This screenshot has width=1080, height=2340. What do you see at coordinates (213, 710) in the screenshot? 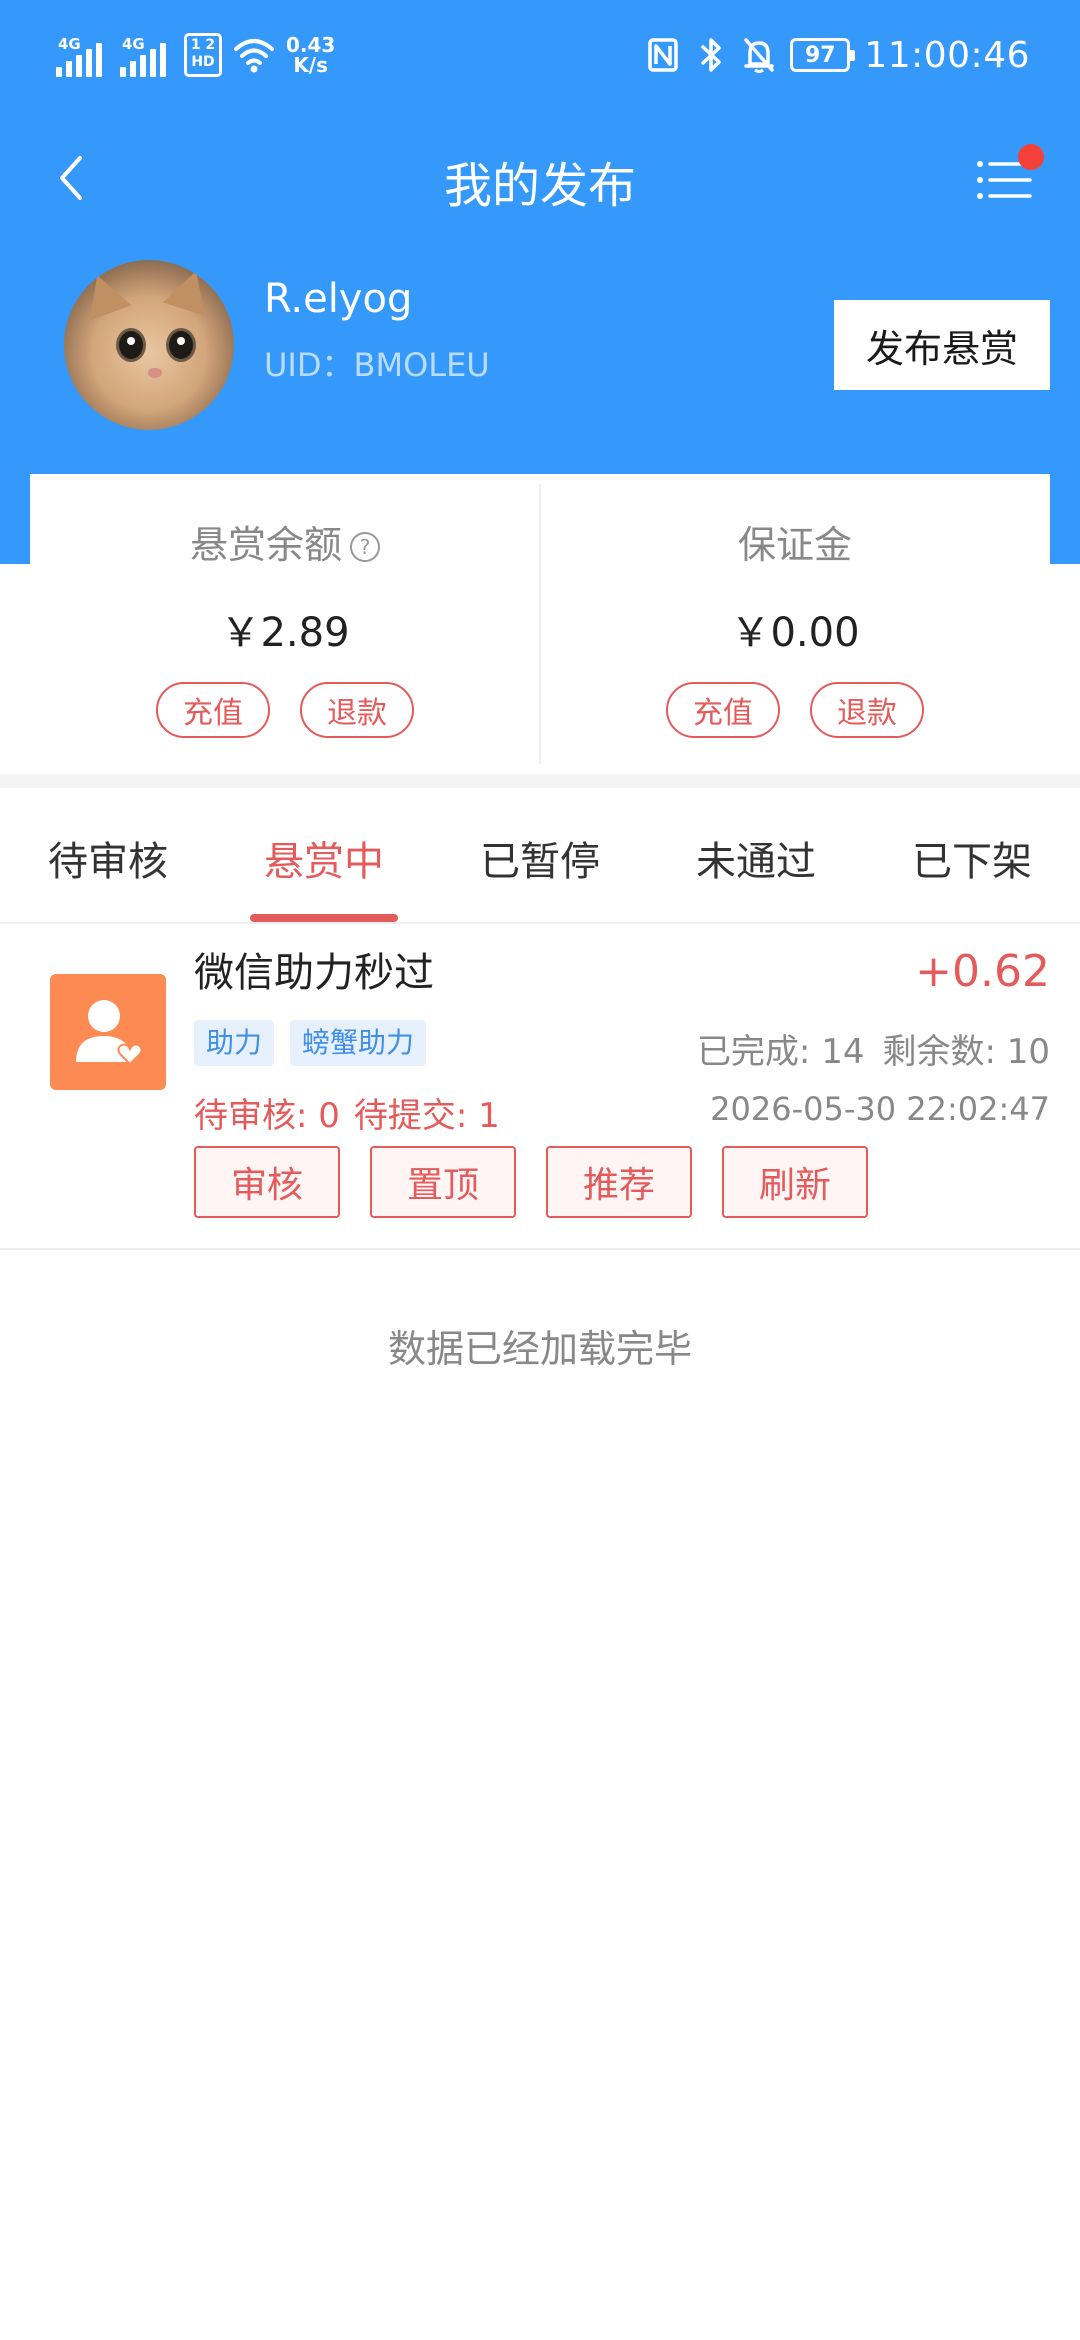
I see `reward-recharge-button: 充值` at bounding box center [213, 710].